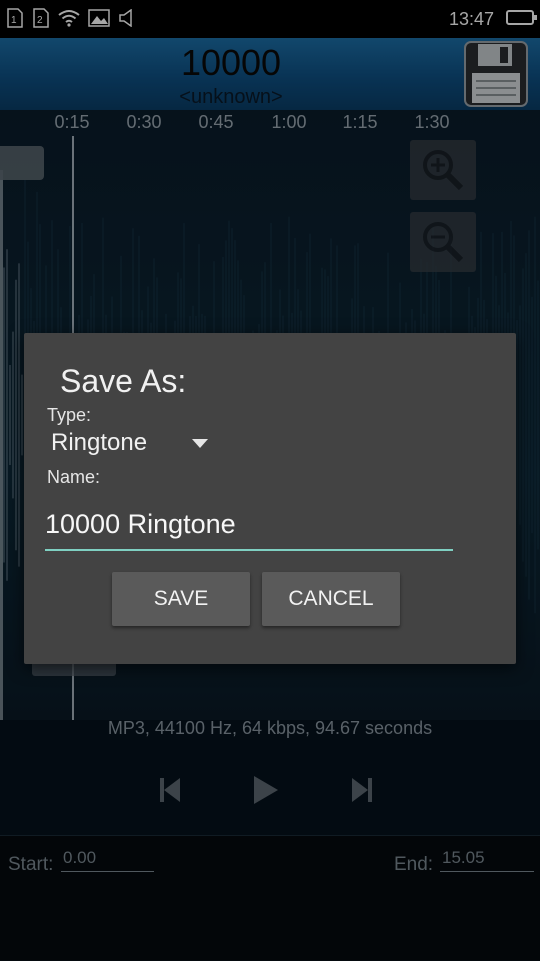 This screenshot has height=961, width=540. What do you see at coordinates (249, 527) in the screenshot?
I see `name-input` at bounding box center [249, 527].